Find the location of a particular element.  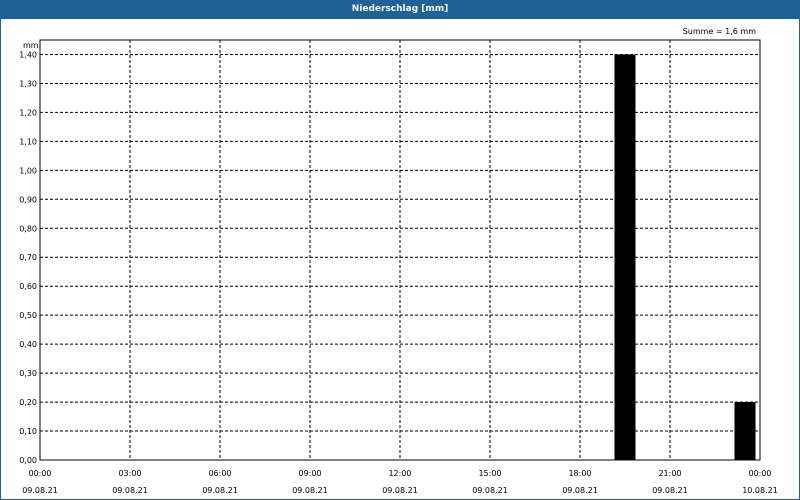

x-tick-time: 09:00 is located at coordinates (309, 473).